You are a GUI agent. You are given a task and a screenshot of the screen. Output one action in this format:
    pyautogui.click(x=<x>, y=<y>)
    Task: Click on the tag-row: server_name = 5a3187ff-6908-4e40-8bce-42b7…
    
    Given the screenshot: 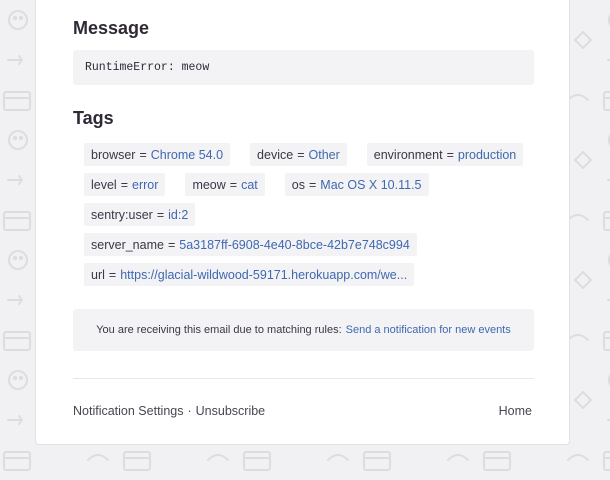 What is the action you would take?
    pyautogui.click(x=260, y=244)
    